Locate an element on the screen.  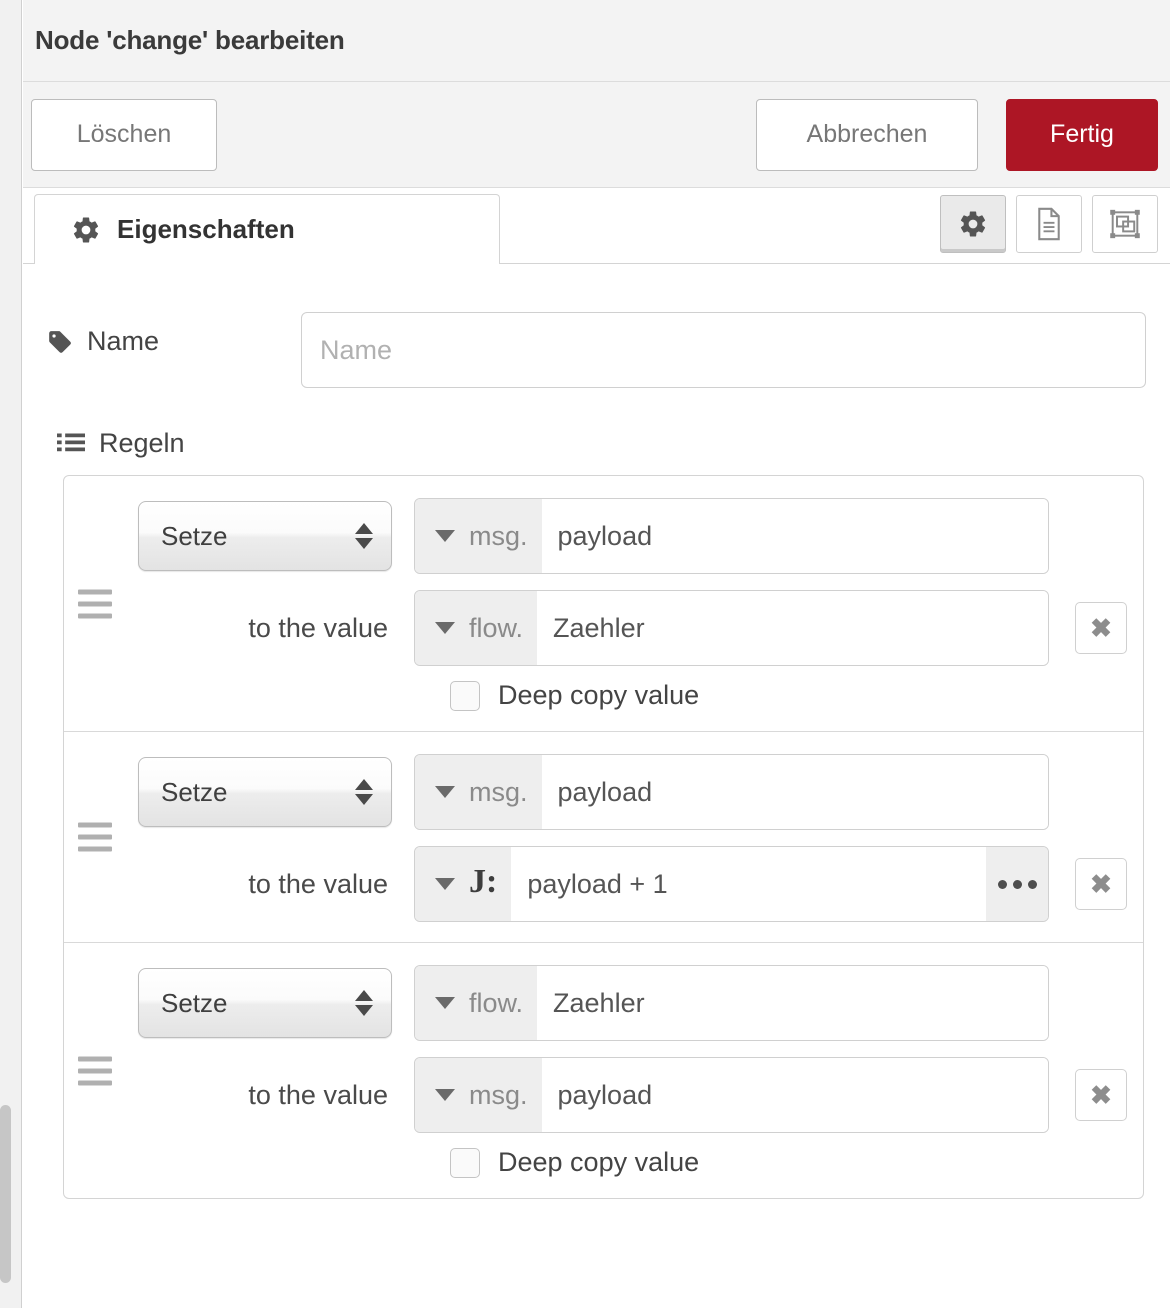
rule-value-input: J: payload + 1 is located at coordinates (731, 884).